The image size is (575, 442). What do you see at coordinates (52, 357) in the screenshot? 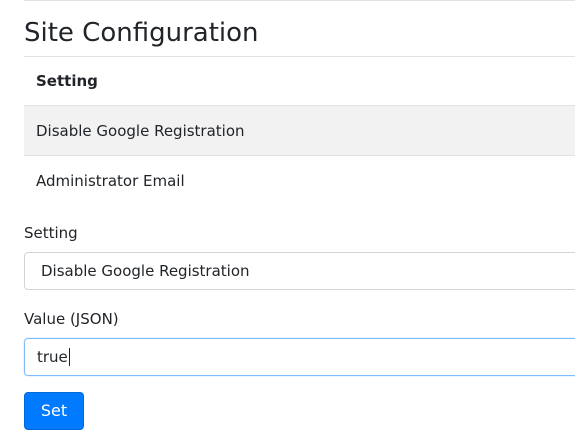
I see `value-json-text: true` at bounding box center [52, 357].